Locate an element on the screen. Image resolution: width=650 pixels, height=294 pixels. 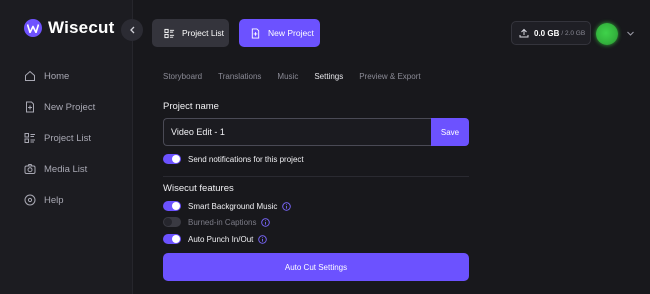
captions-toggle is located at coordinates (172, 222).